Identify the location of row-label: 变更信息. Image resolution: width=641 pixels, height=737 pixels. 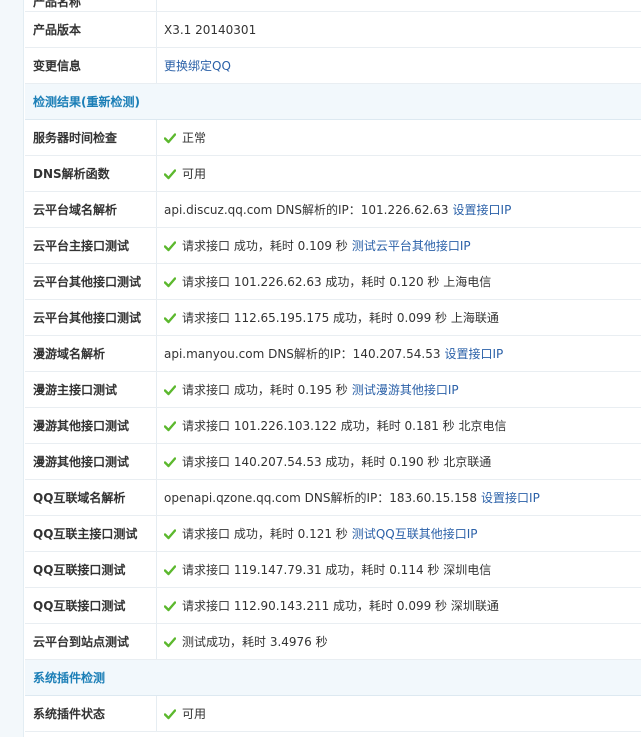
(57, 66).